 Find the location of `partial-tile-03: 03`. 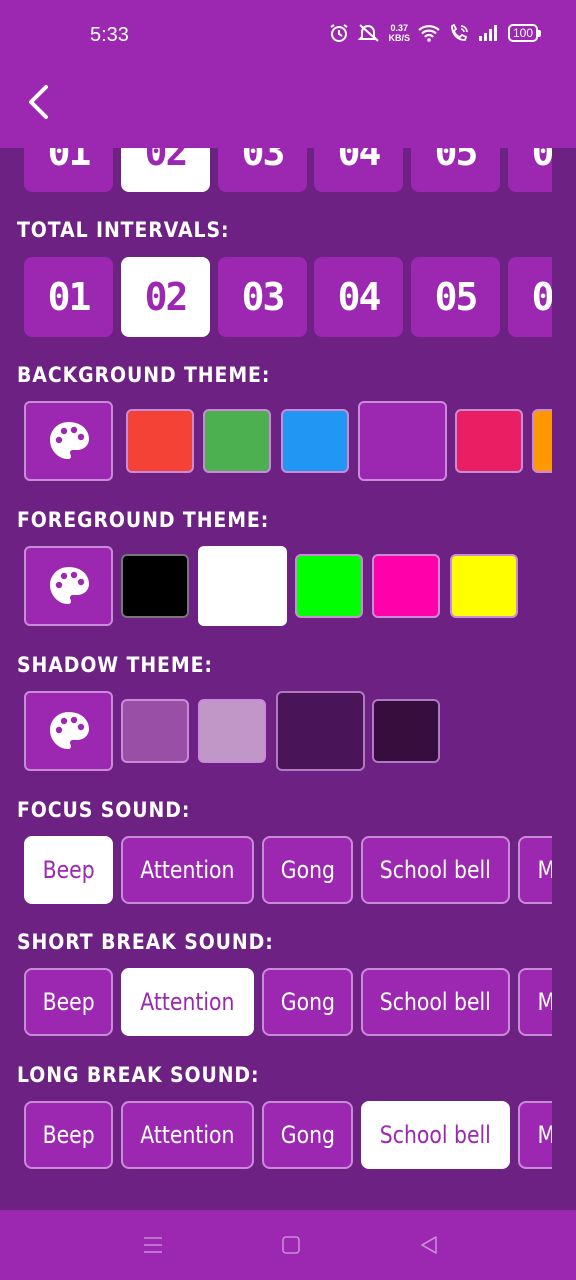

partial-tile-03: 03 is located at coordinates (262, 170).